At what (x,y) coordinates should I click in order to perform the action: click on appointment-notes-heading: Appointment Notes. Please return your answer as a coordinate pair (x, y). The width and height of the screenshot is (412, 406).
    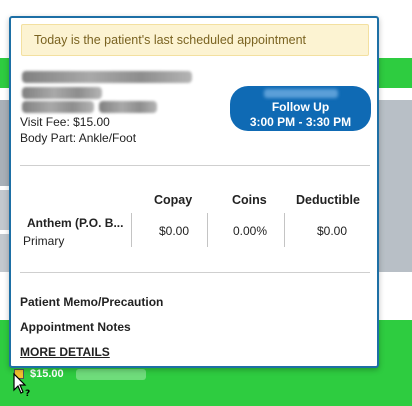
    Looking at the image, I should click on (75, 327).